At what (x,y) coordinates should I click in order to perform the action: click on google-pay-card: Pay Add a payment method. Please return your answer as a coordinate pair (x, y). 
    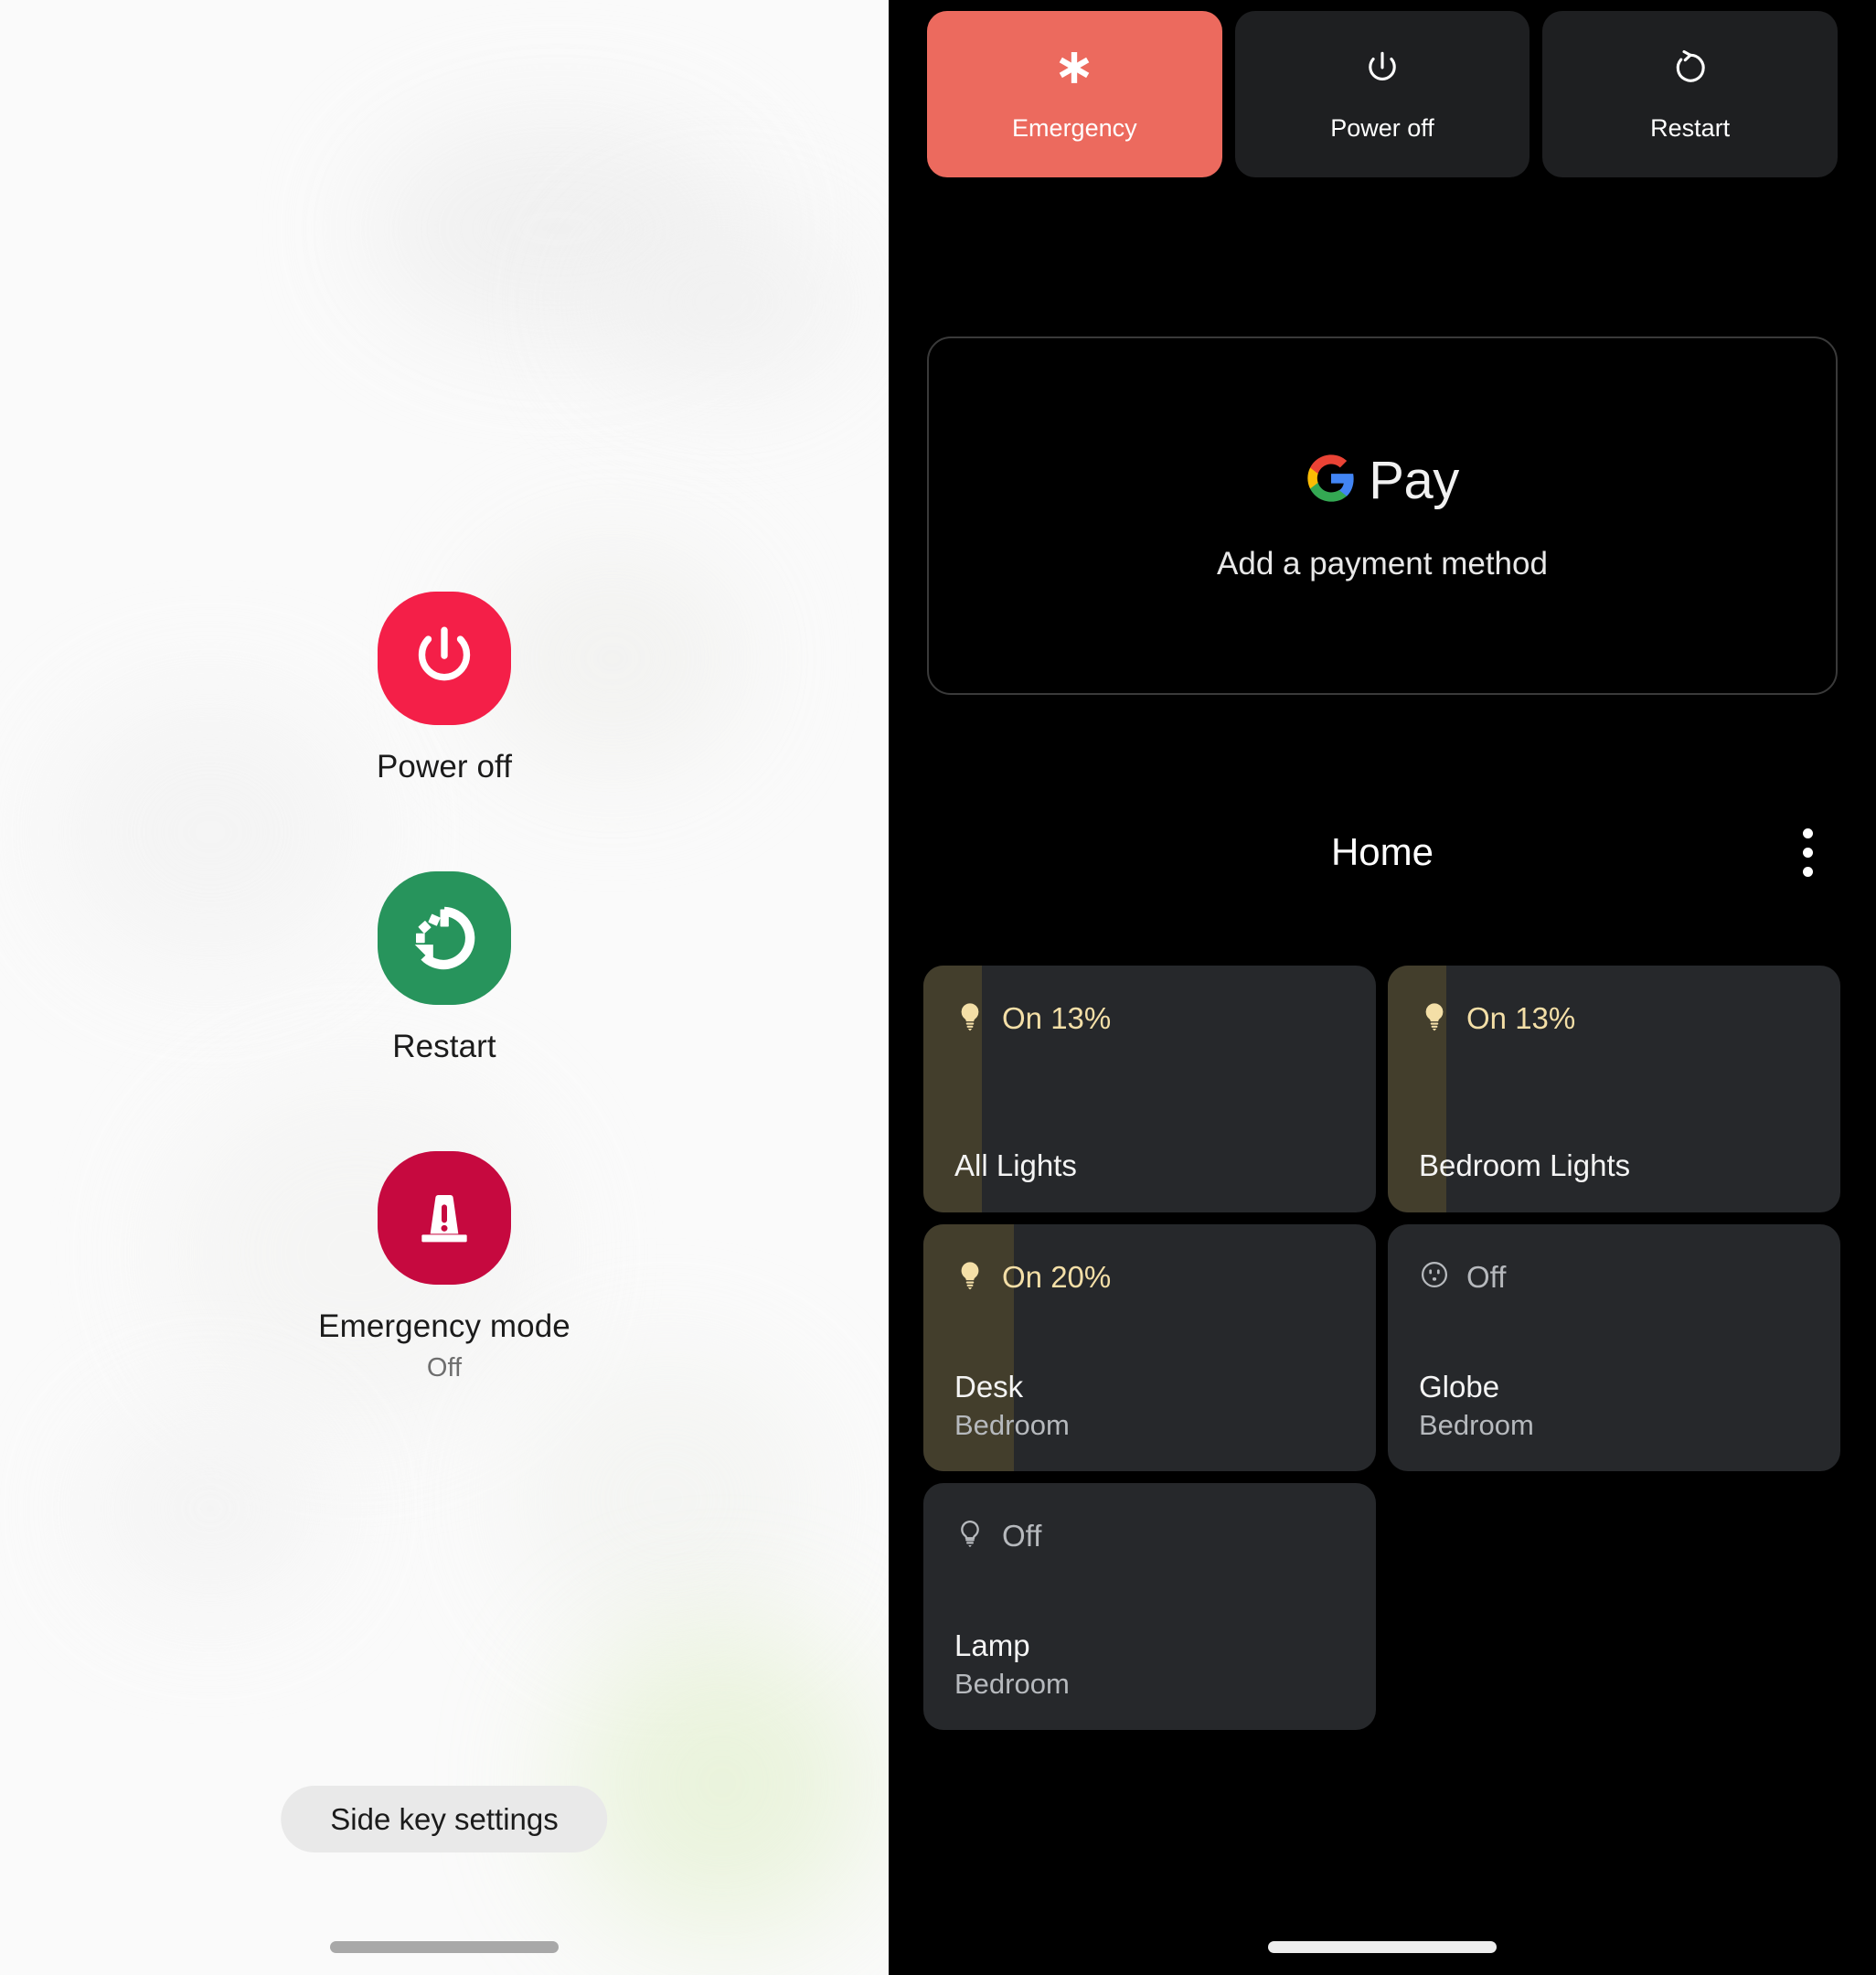
    Looking at the image, I should click on (1382, 515).